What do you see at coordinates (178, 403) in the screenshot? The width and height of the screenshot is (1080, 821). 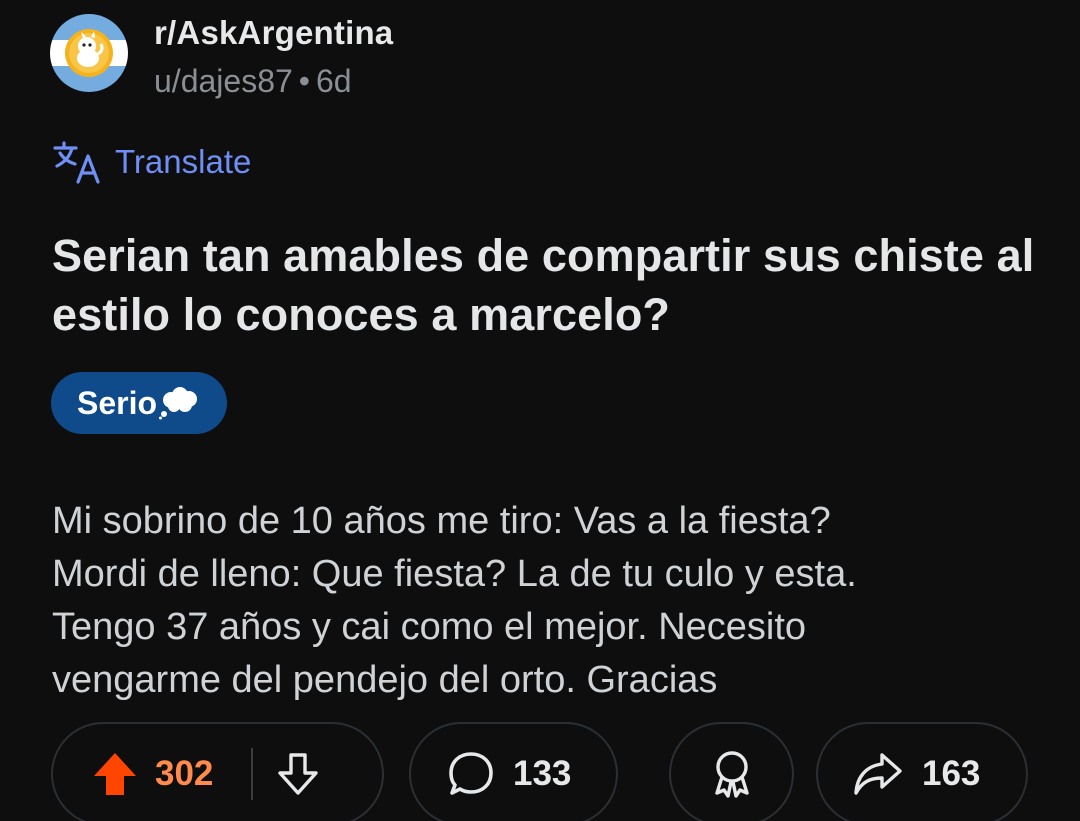 I see `thought-balloon-icon` at bounding box center [178, 403].